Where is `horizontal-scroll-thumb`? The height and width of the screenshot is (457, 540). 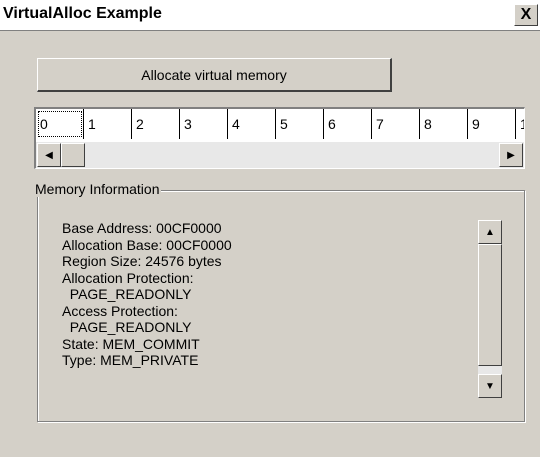
horizontal-scroll-thumb is located at coordinates (73, 155).